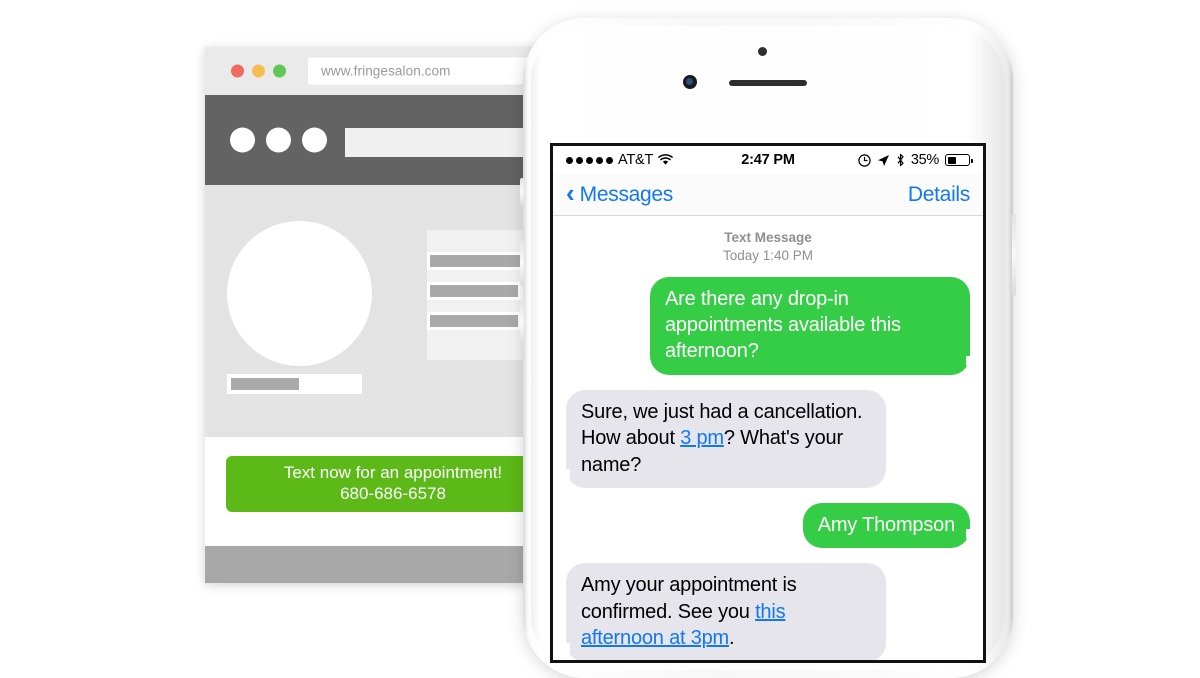 This screenshot has width=1200, height=678. Describe the element at coordinates (522, 192) in the screenshot. I see `mute-switch` at that location.